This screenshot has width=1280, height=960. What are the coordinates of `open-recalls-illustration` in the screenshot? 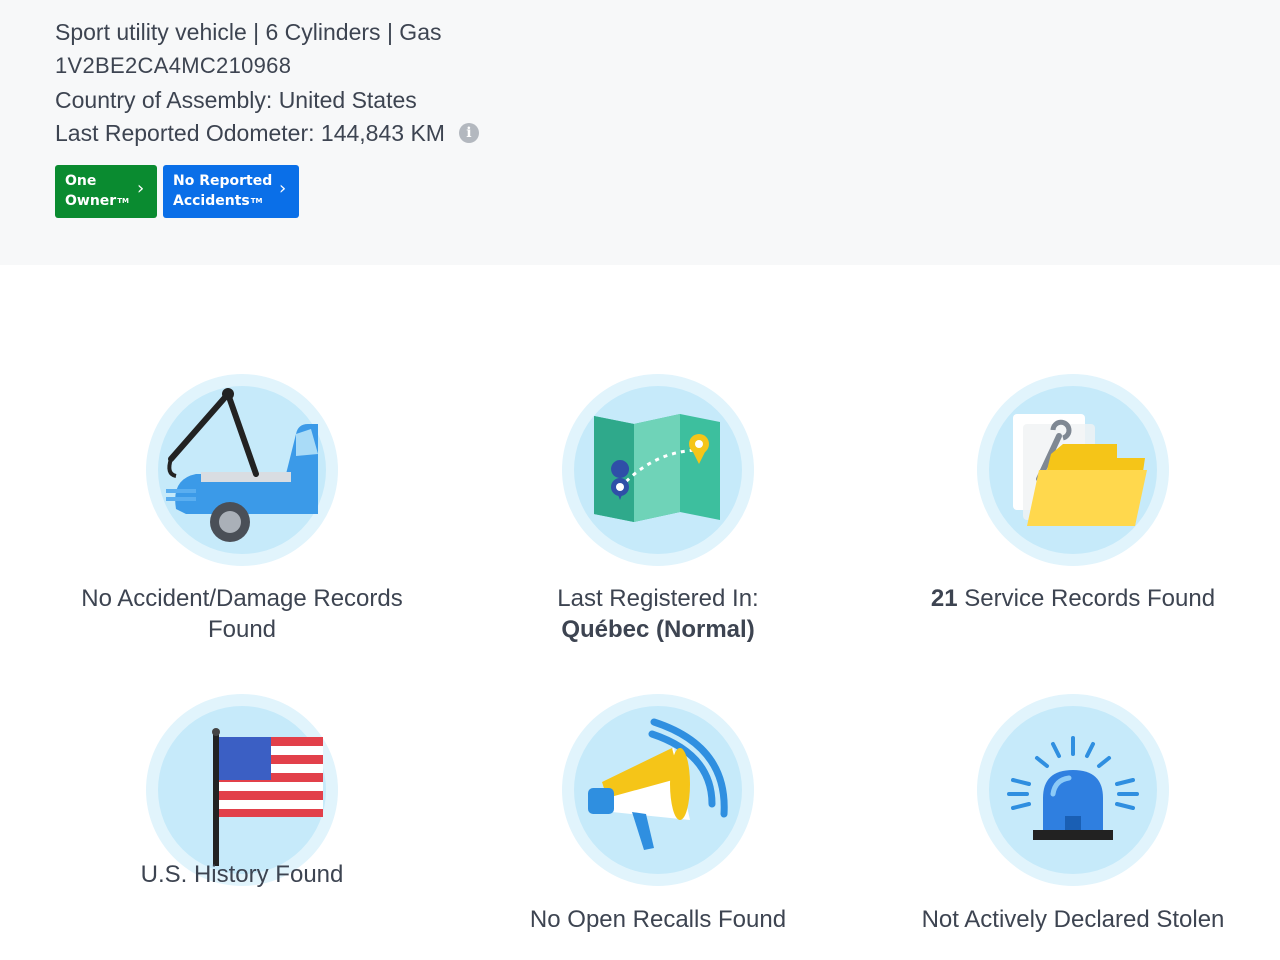 It's located at (658, 790).